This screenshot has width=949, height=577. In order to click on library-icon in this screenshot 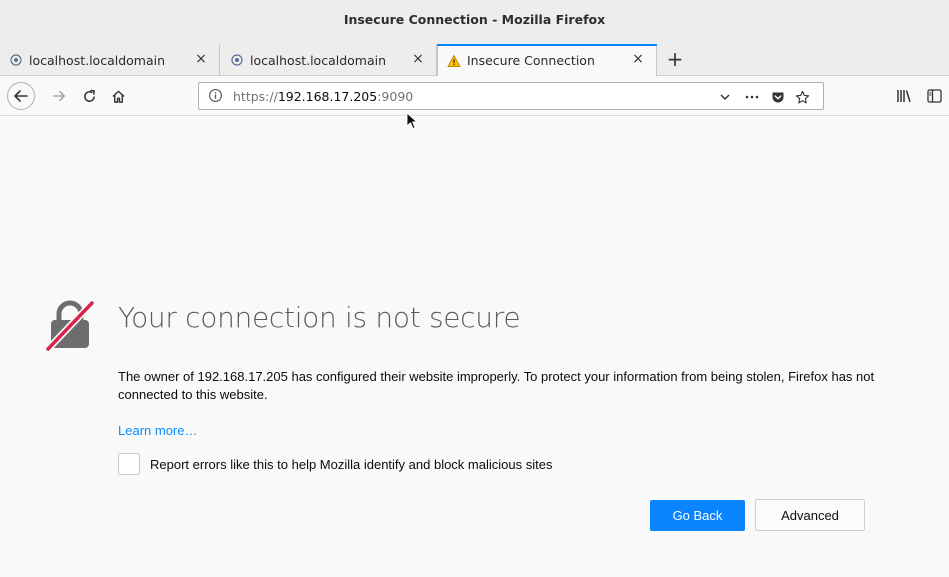, I will do `click(904, 96)`.